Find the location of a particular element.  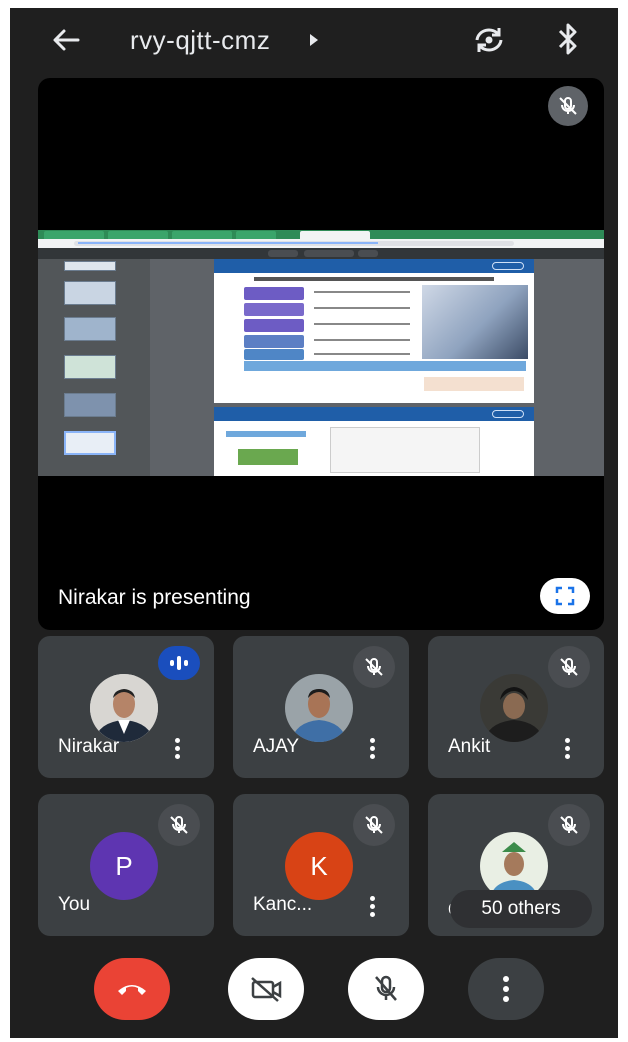

camera-off-icon is located at coordinates (266, 989).